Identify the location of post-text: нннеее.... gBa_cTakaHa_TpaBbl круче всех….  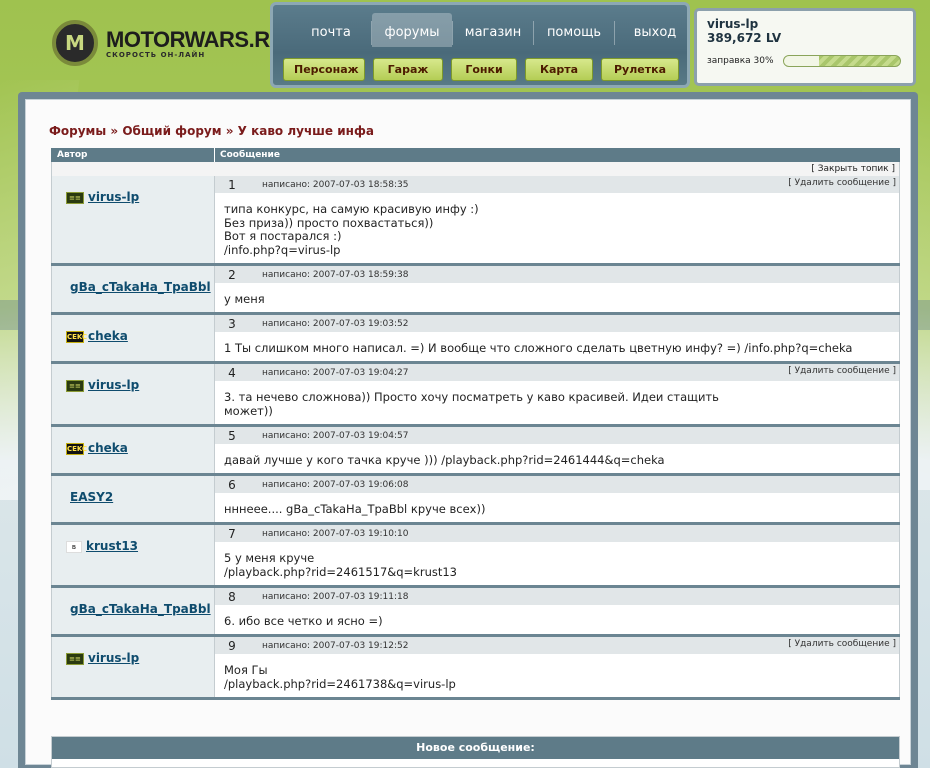
(355, 509).